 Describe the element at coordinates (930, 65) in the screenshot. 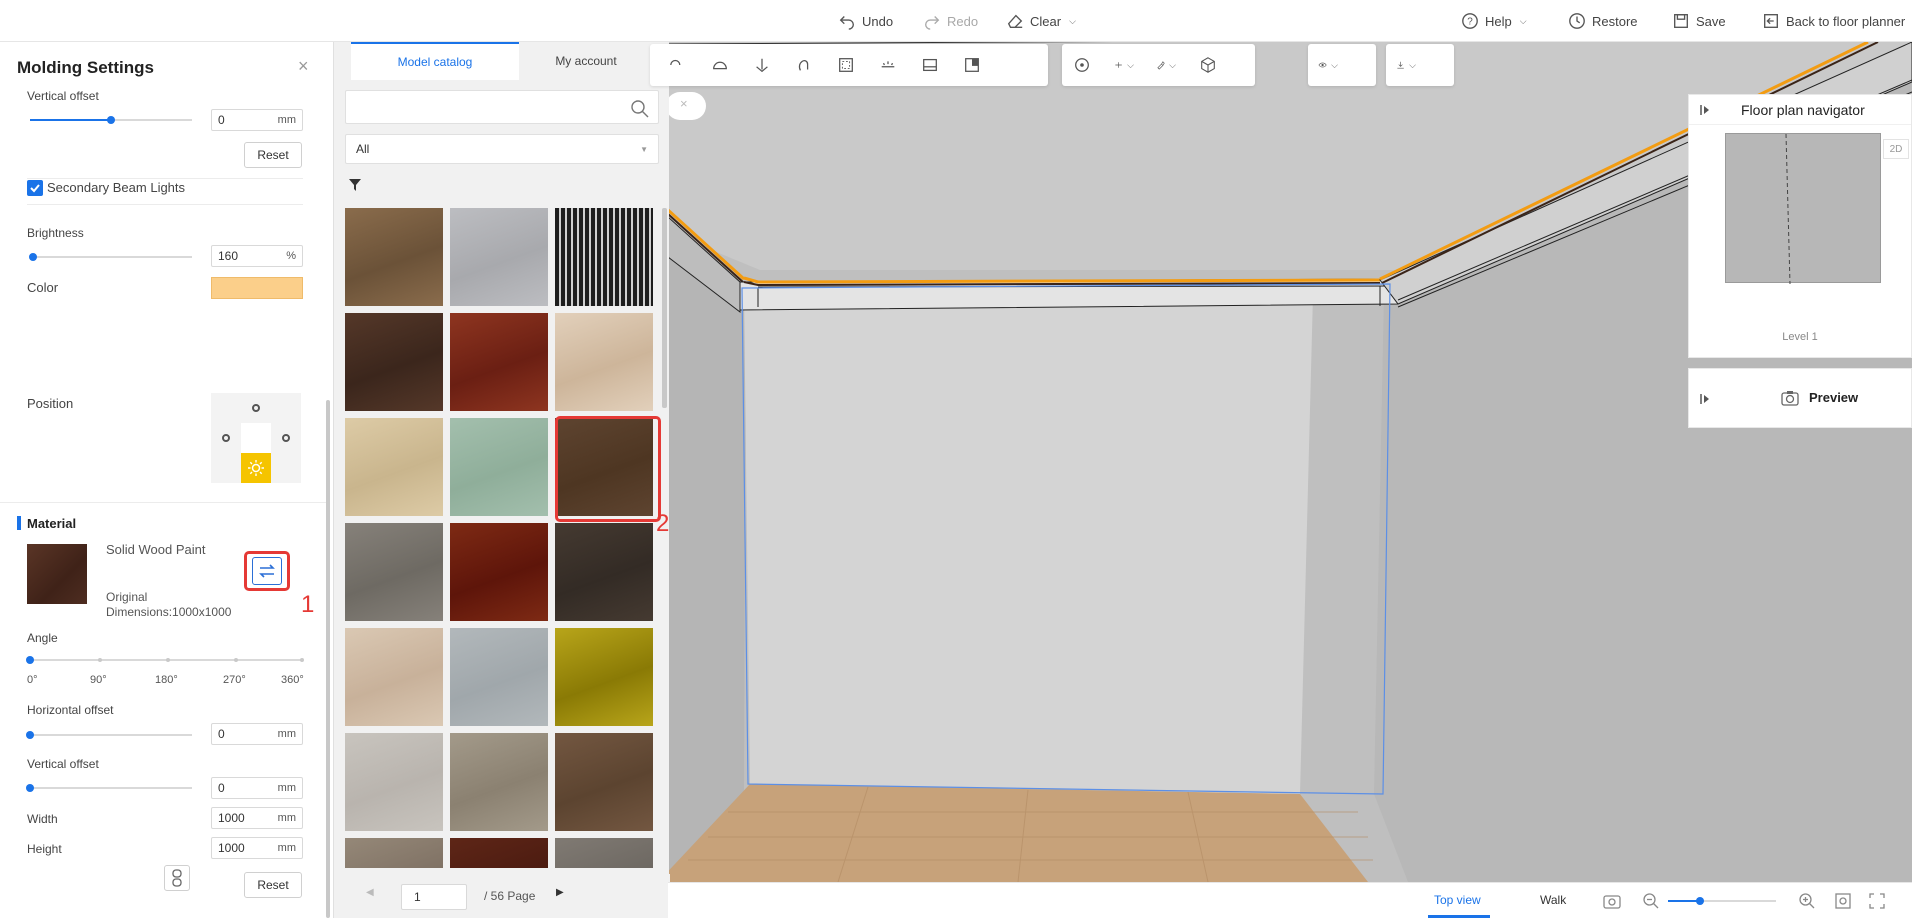

I see `panel-icon` at that location.